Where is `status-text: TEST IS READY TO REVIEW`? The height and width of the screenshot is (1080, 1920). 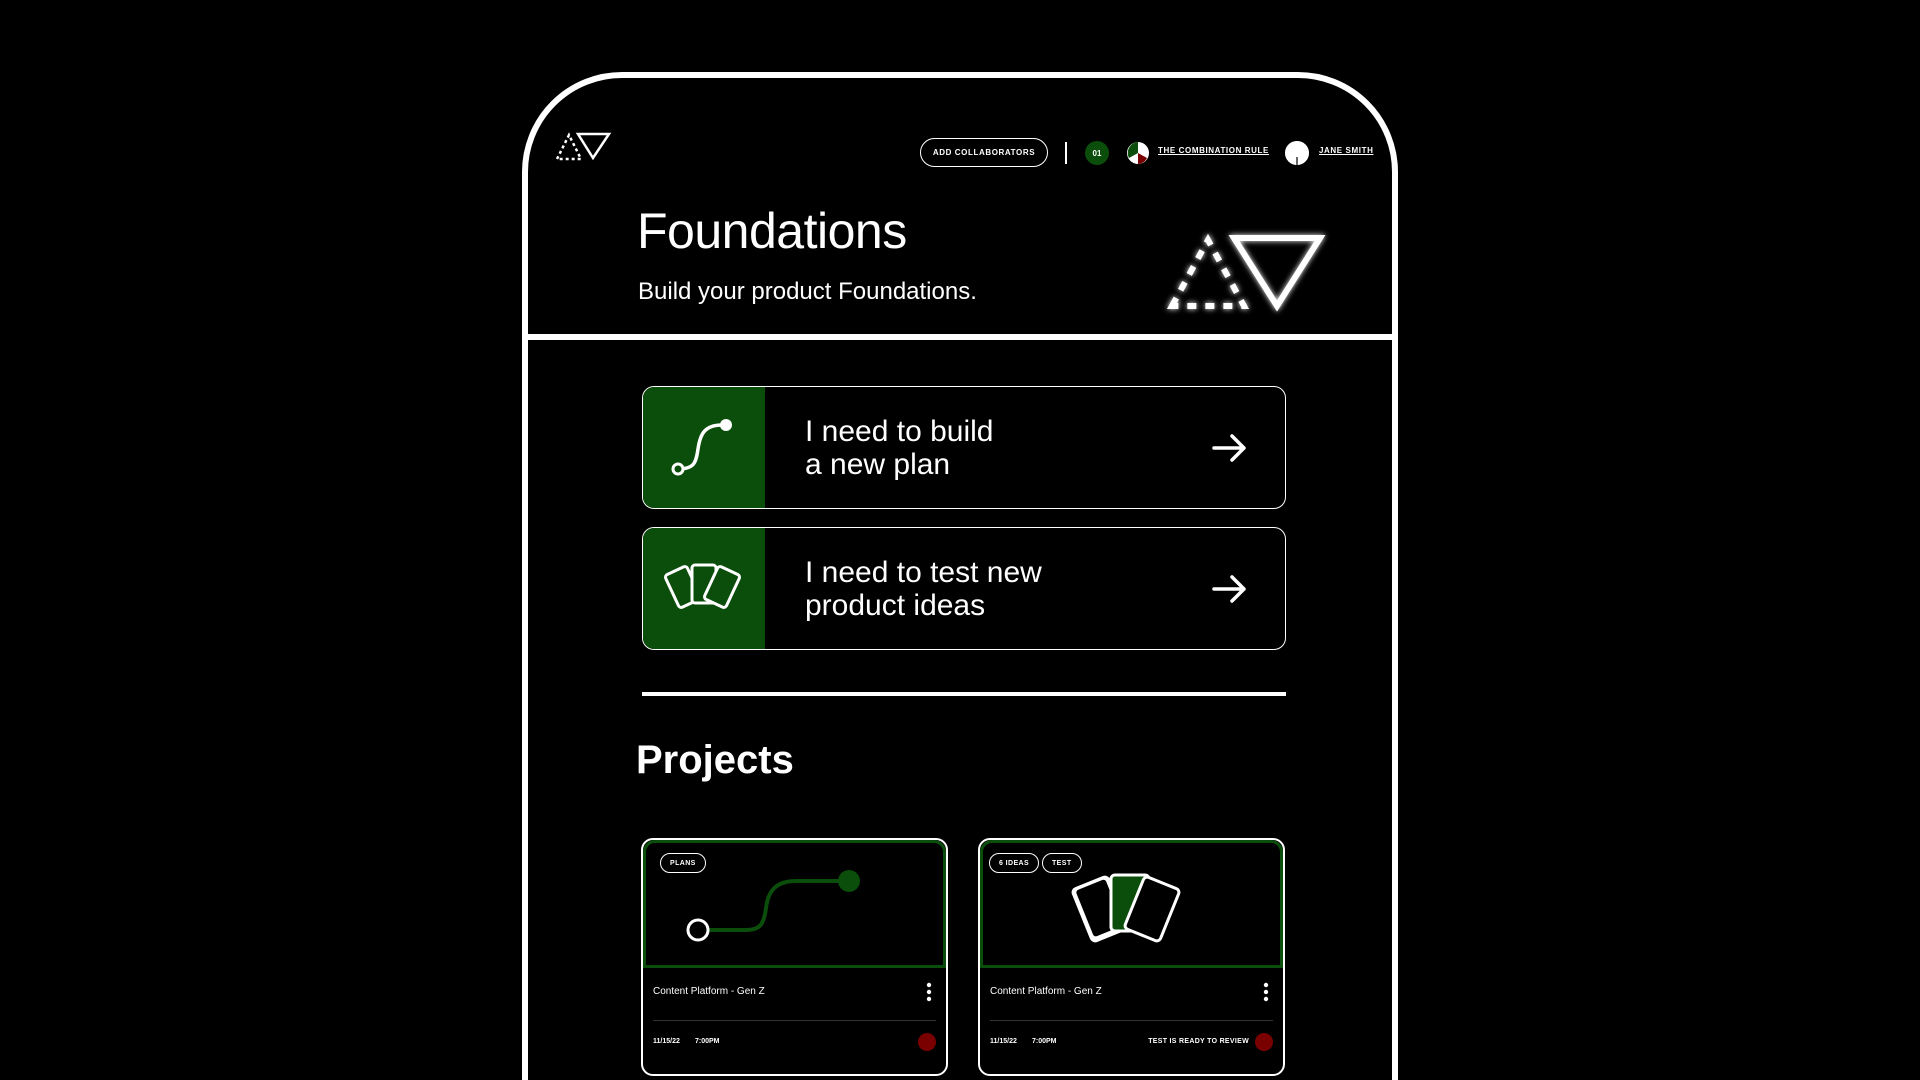 status-text: TEST IS READY TO REVIEW is located at coordinates (1198, 1041).